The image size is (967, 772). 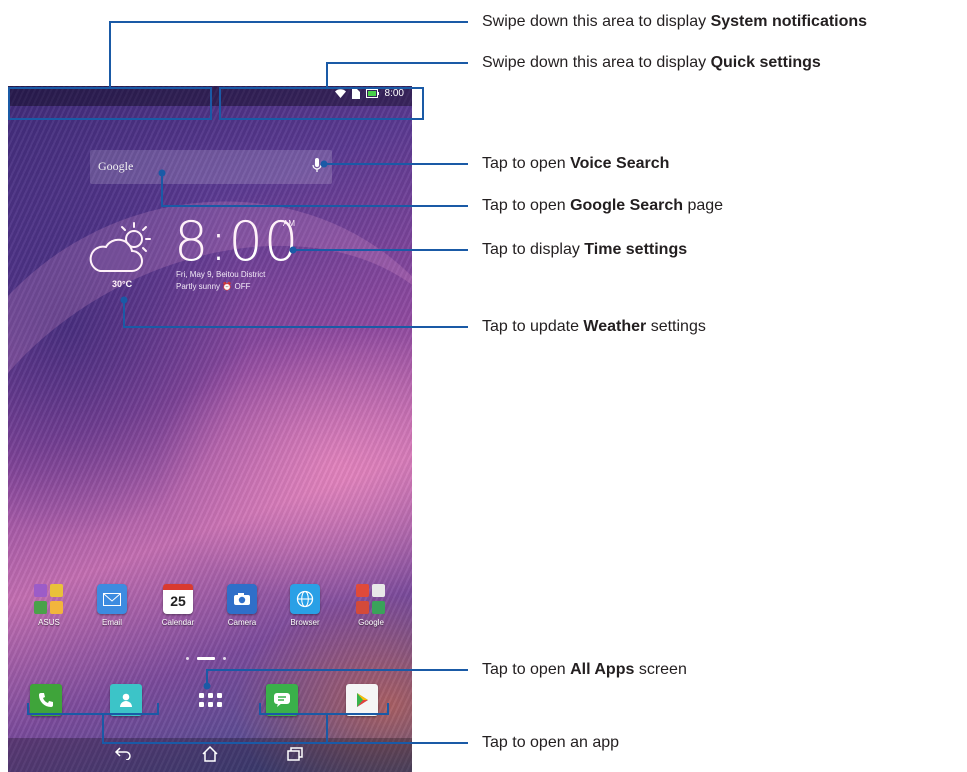 What do you see at coordinates (620, 163) in the screenshot?
I see `callout-bold: Voice Search` at bounding box center [620, 163].